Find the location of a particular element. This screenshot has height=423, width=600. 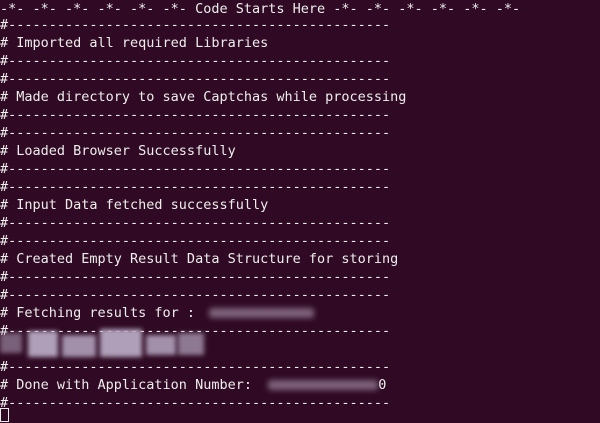

log-imported-libraries: # Imported all required Libraries is located at coordinates (134, 43).